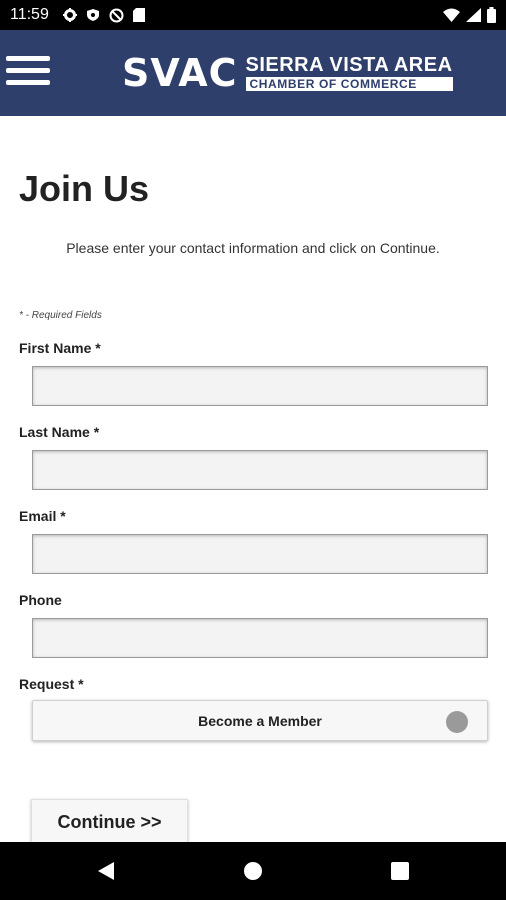  I want to click on phone-label: Phone, so click(40, 600).